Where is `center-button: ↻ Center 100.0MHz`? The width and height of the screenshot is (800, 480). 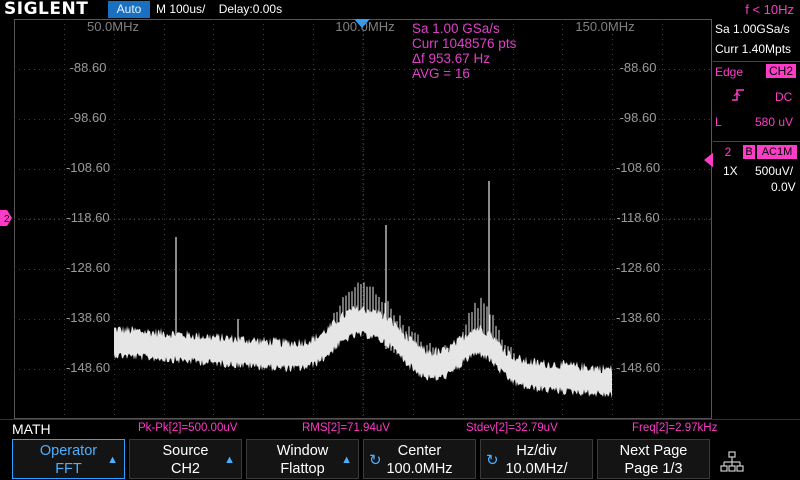
center-button: ↻ Center 100.0MHz is located at coordinates (419, 459).